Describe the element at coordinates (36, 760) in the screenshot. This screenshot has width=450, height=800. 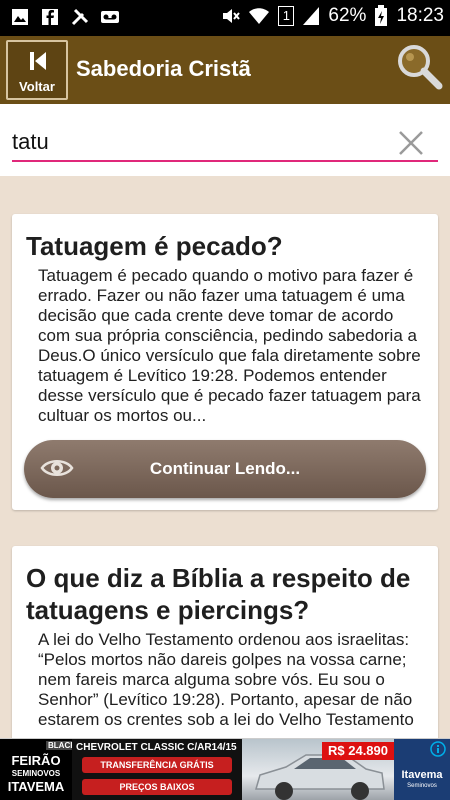
I see `ad-logo-line1: FEIRÃO` at that location.